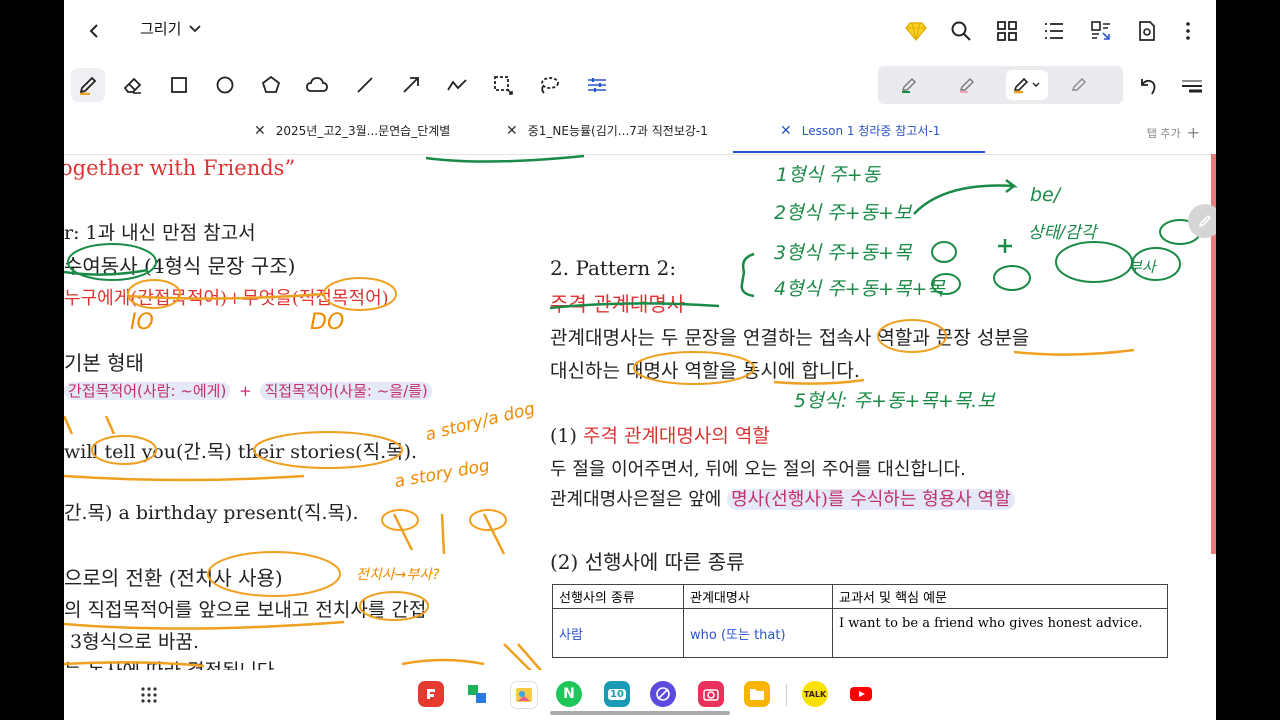 The width and height of the screenshot is (1280, 720). I want to click on pentagon-tool-icon, so click(271, 85).